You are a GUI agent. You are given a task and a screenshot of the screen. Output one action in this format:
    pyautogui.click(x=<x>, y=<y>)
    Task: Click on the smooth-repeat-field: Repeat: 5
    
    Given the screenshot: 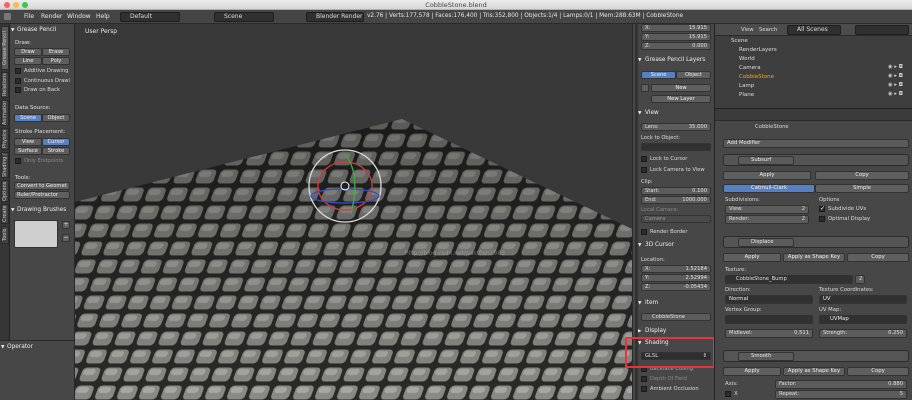 What is the action you would take?
    pyautogui.click(x=841, y=394)
    